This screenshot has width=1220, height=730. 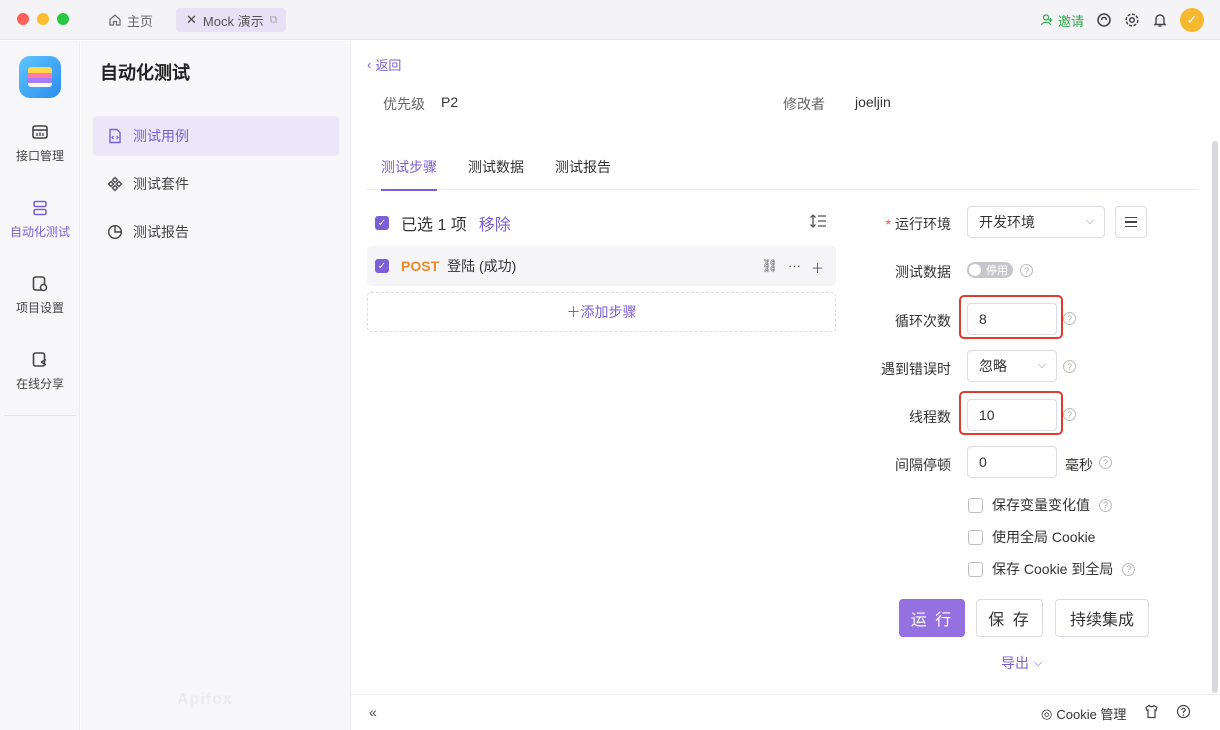 I want to click on export-button: 导出 ⌵, so click(x=1021, y=663).